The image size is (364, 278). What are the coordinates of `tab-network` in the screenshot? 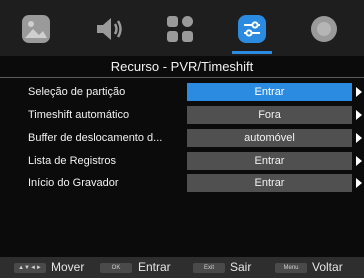 It's located at (324, 28).